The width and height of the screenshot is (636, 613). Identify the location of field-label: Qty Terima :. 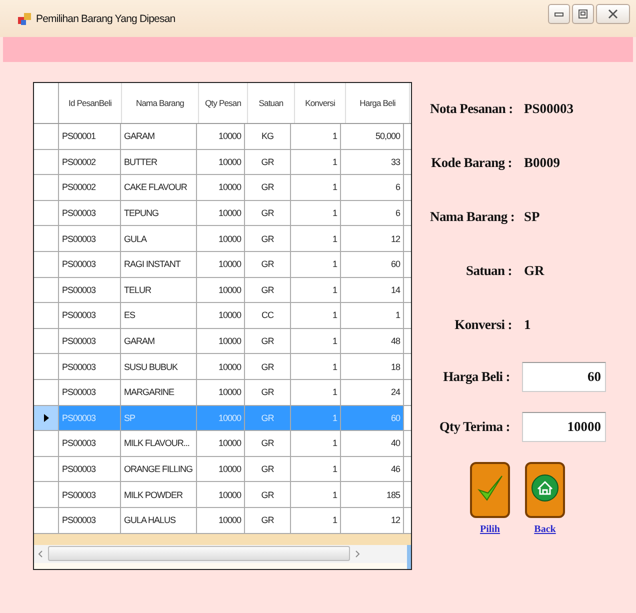
(474, 427).